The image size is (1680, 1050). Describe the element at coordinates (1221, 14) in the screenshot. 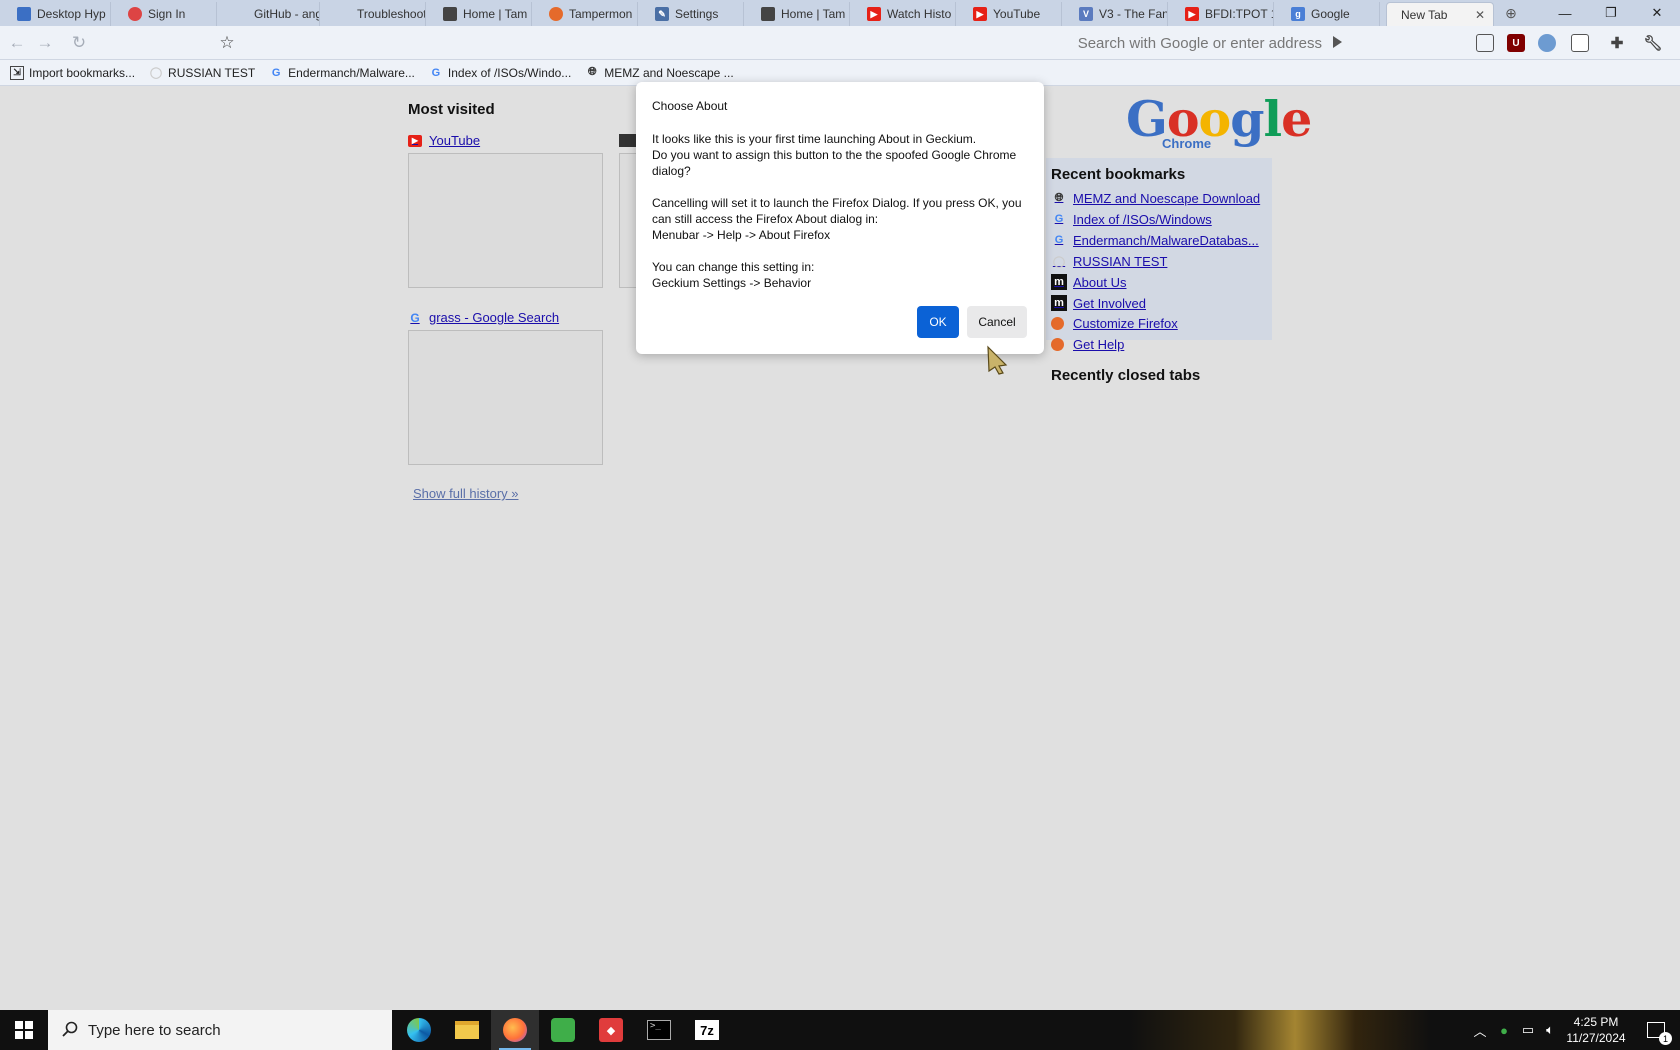

I see `tab-bfdi: ▶ BFDI:TPOT 14` at that location.